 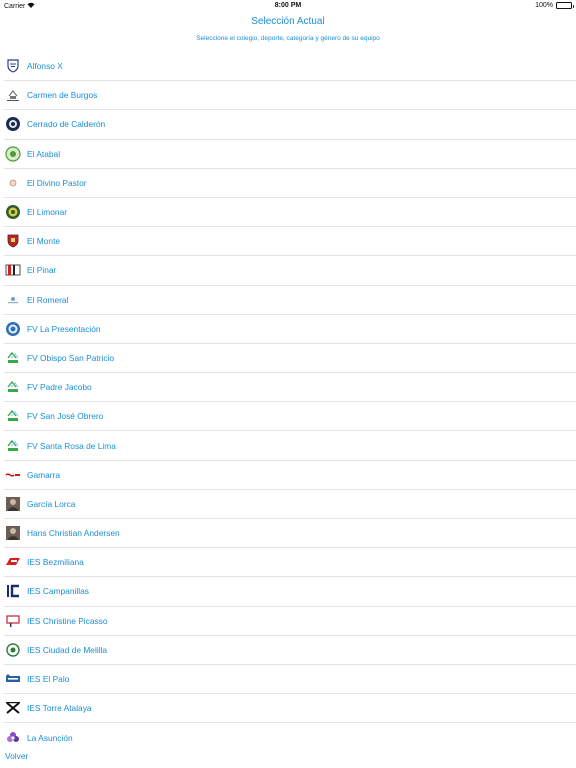 I want to click on school-list-item: El Monte, so click(x=290, y=242).